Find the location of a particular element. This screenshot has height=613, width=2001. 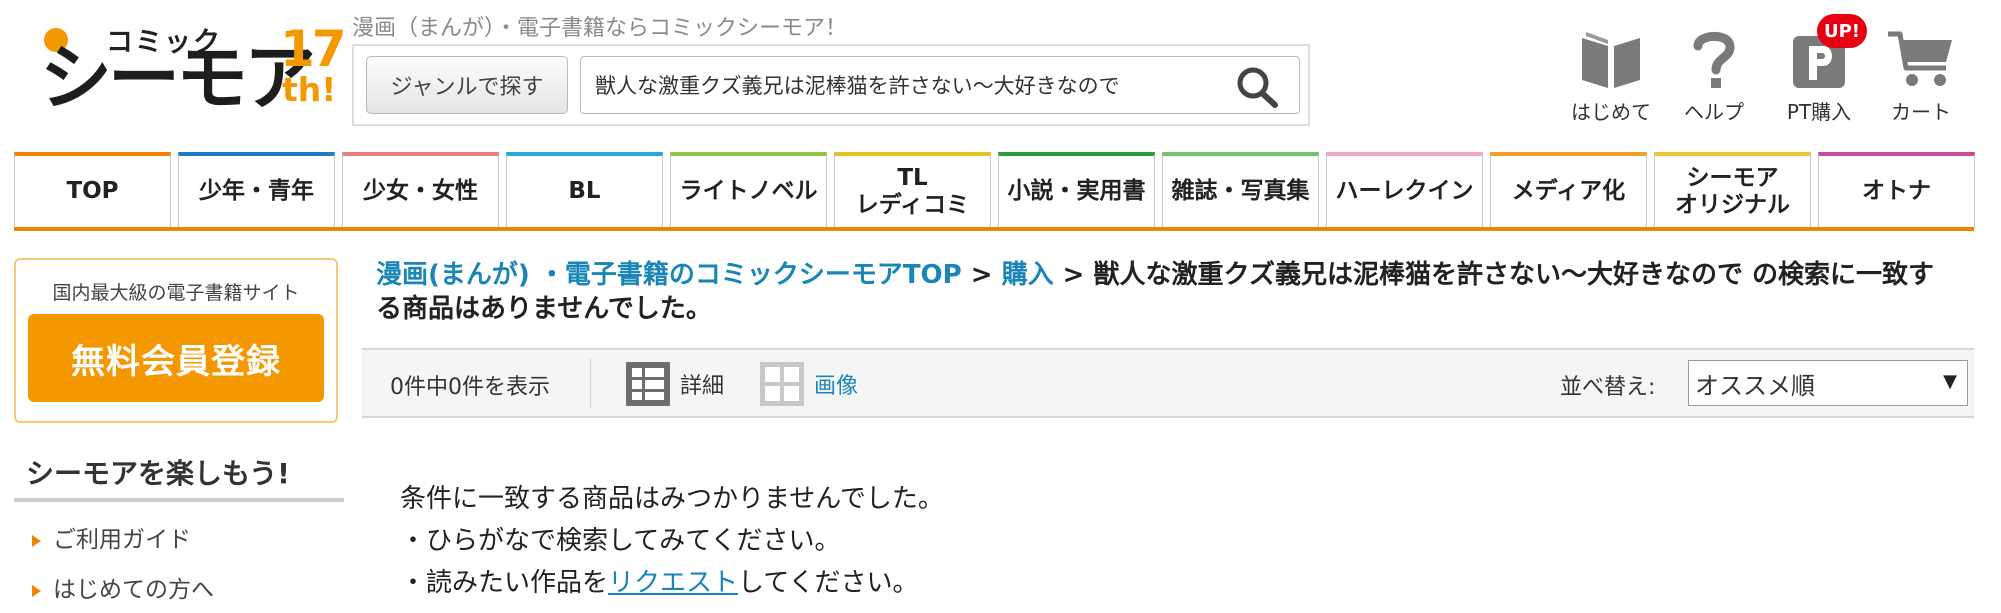

nav-accent-line is located at coordinates (994, 229).